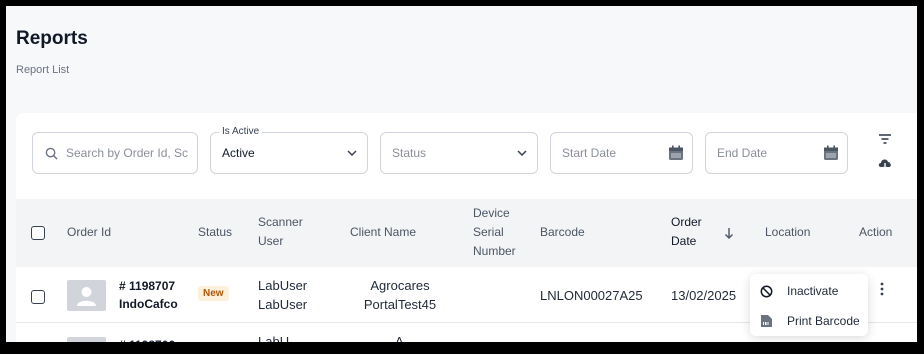  Describe the element at coordinates (383, 232) in the screenshot. I see `col-client-name: Client Name` at that location.